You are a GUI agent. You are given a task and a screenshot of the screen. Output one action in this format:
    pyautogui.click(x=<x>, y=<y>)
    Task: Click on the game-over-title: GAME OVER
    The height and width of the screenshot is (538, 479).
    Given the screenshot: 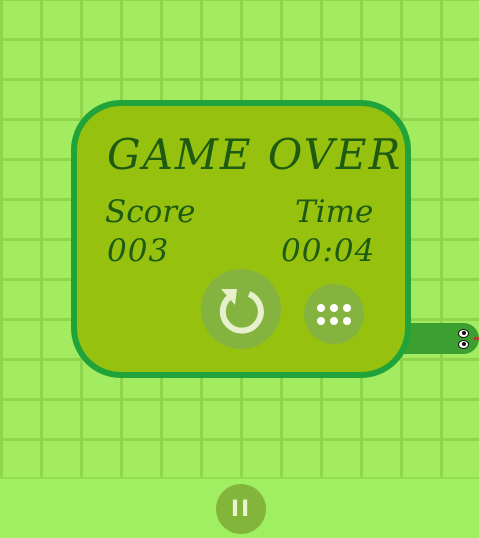 What is the action you would take?
    pyautogui.click(x=255, y=154)
    